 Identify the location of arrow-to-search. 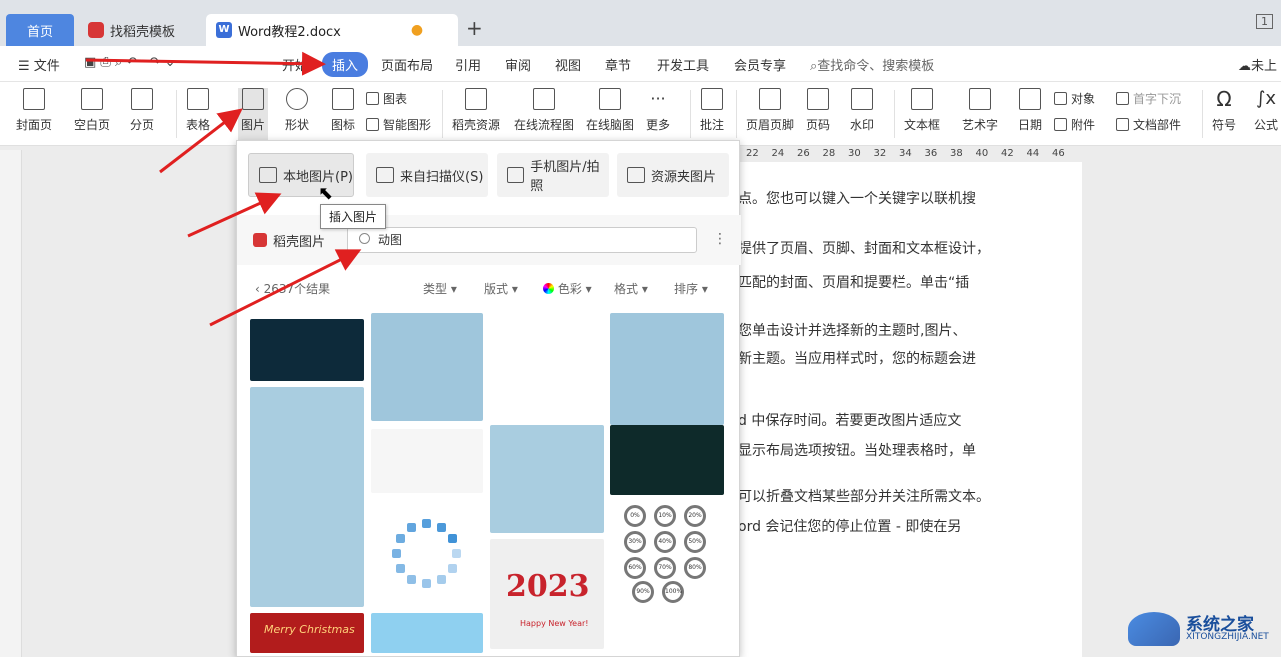
(285, 288).